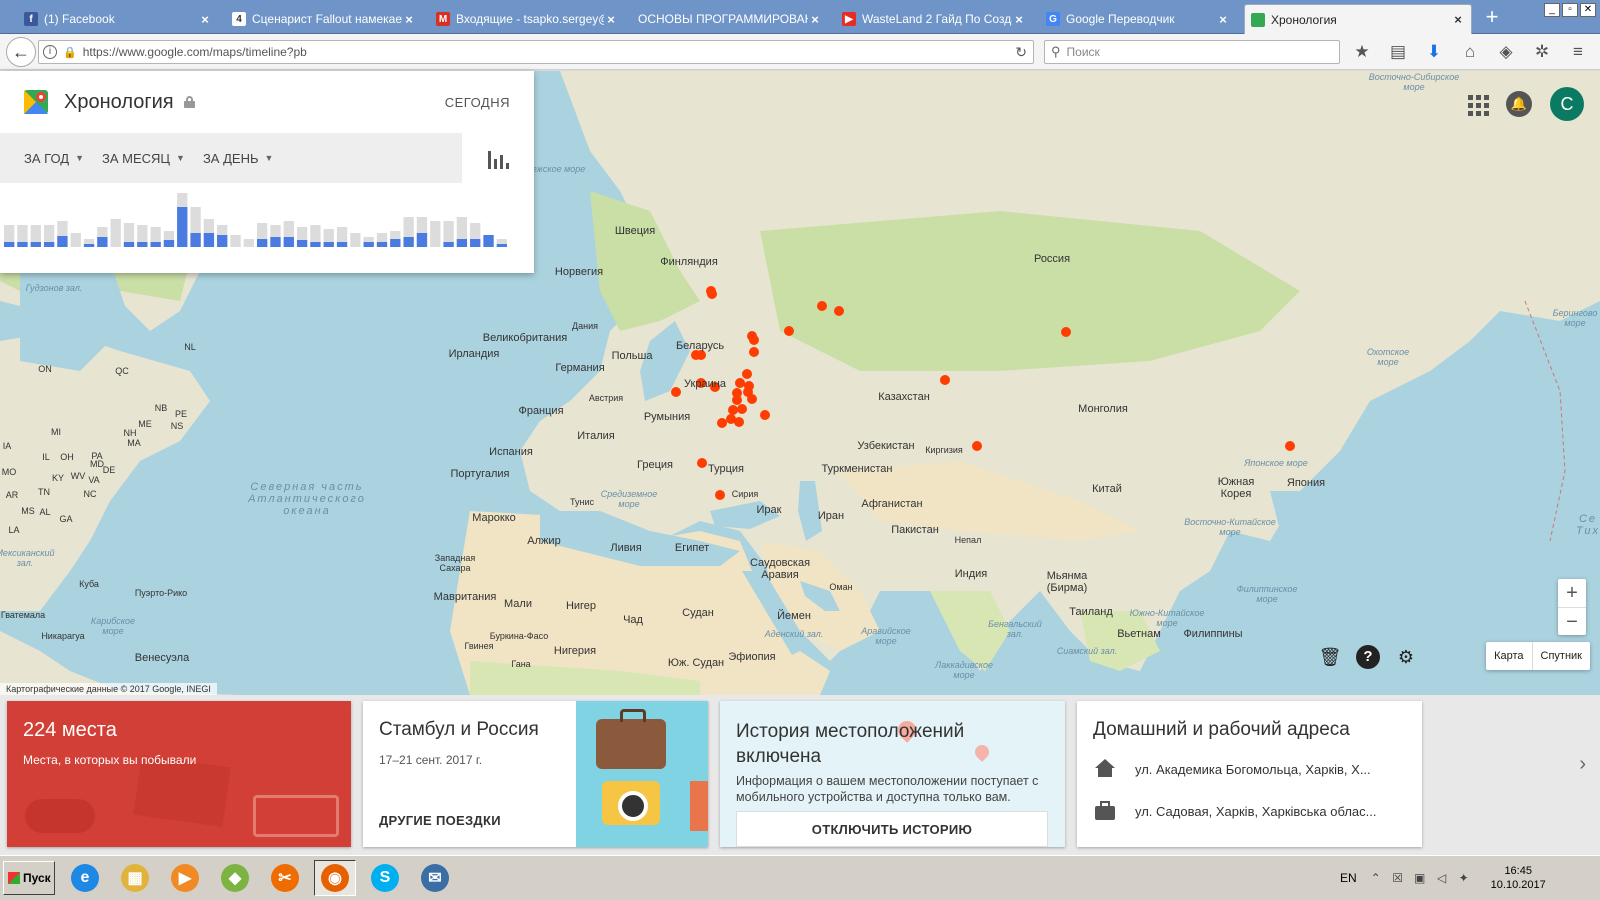 The image size is (1600, 900). What do you see at coordinates (335, 878) in the screenshot?
I see `taskbar-app: ◉` at bounding box center [335, 878].